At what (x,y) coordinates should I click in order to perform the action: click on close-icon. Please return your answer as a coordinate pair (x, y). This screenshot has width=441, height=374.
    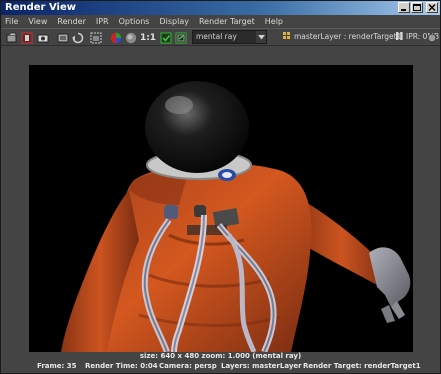
    Looking at the image, I should click on (432, 7).